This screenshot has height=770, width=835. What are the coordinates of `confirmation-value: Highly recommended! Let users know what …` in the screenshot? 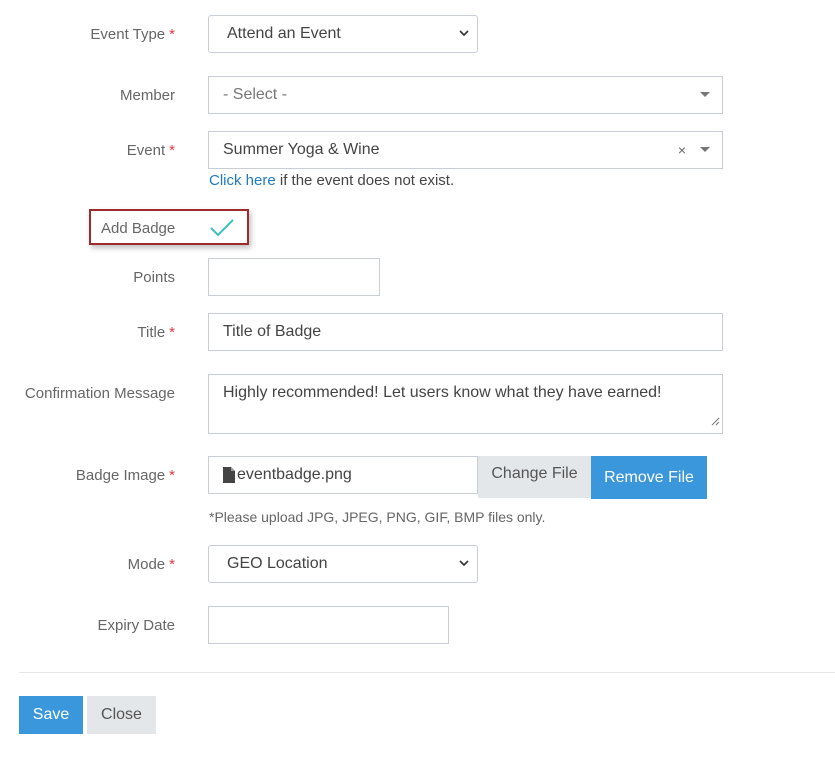 It's located at (442, 392).